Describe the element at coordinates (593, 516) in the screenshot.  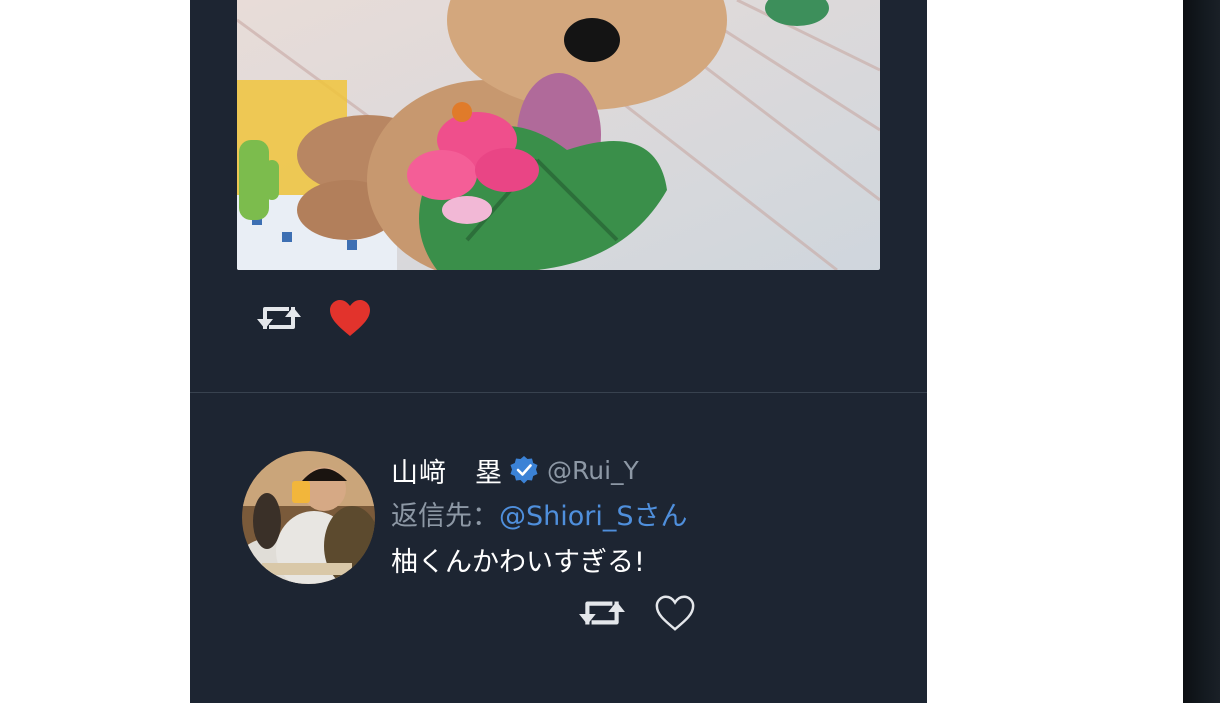
I see `reply-mention-link: @Shiori_Sさん` at that location.